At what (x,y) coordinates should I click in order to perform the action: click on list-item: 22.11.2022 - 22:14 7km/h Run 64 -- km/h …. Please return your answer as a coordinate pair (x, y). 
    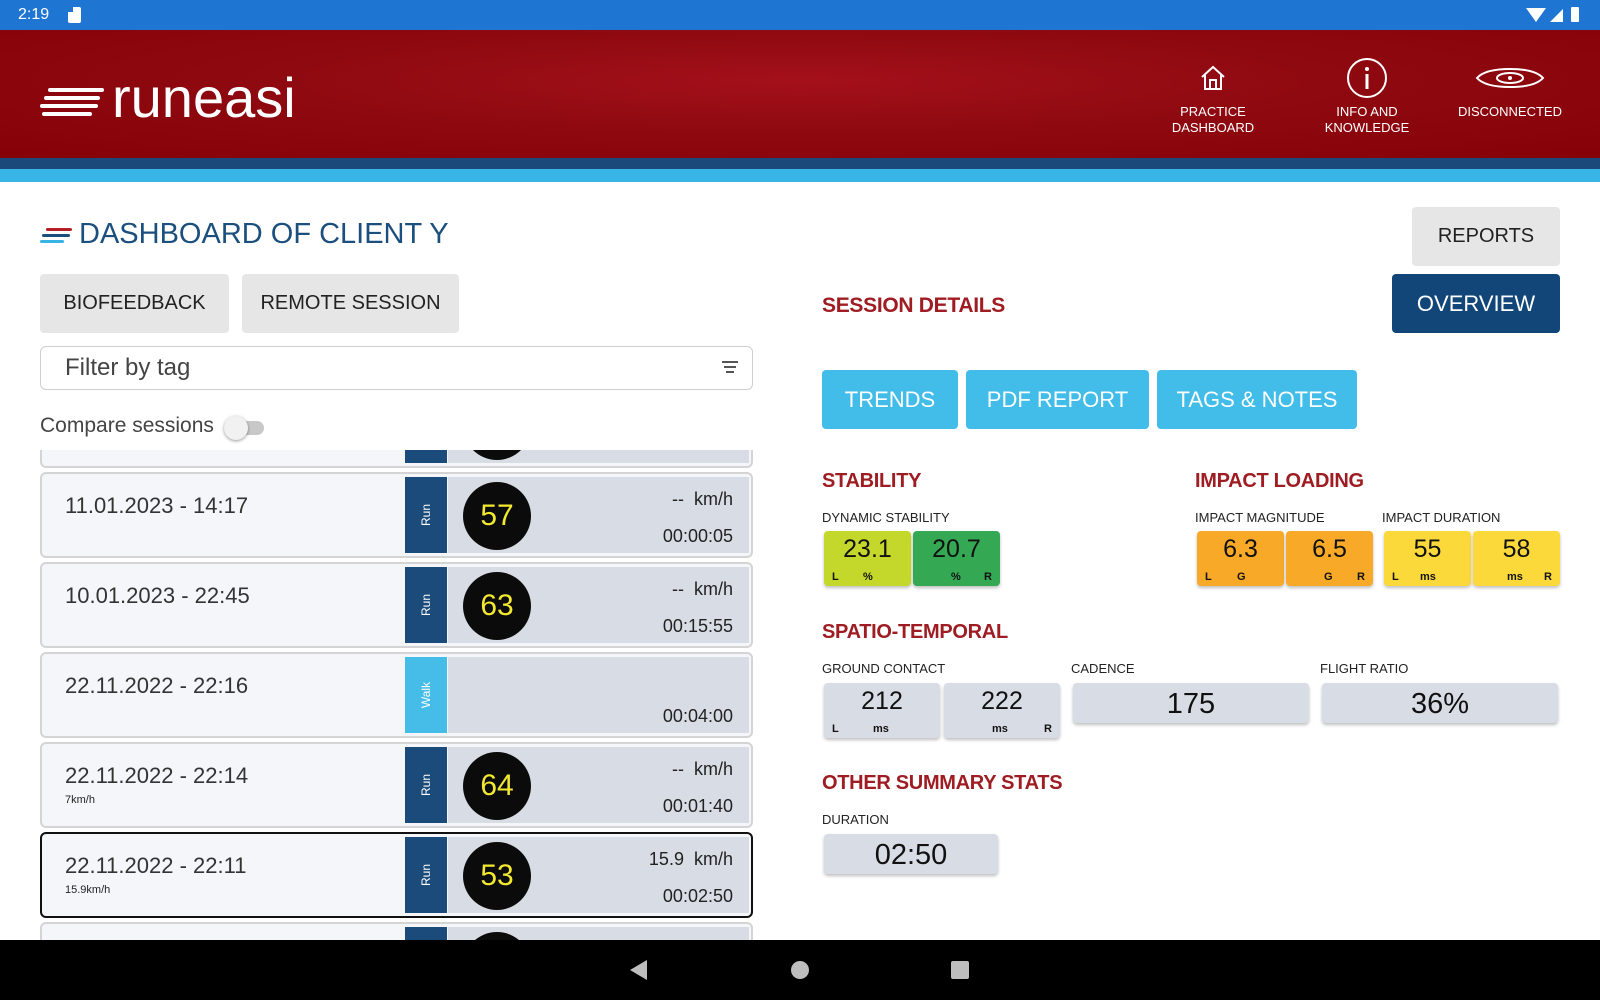
    Looking at the image, I should click on (396, 785).